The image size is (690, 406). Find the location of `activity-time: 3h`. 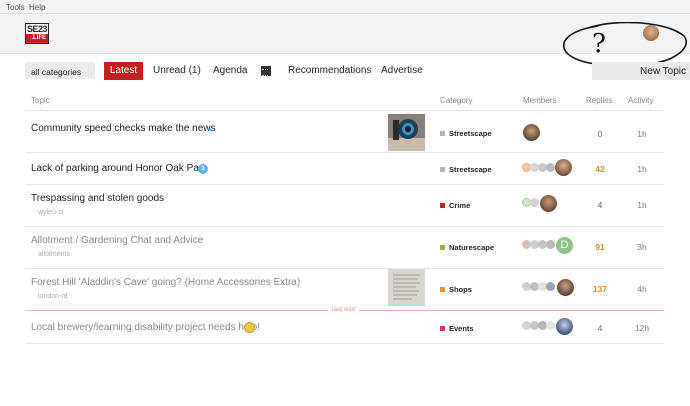

activity-time: 3h is located at coordinates (642, 247).